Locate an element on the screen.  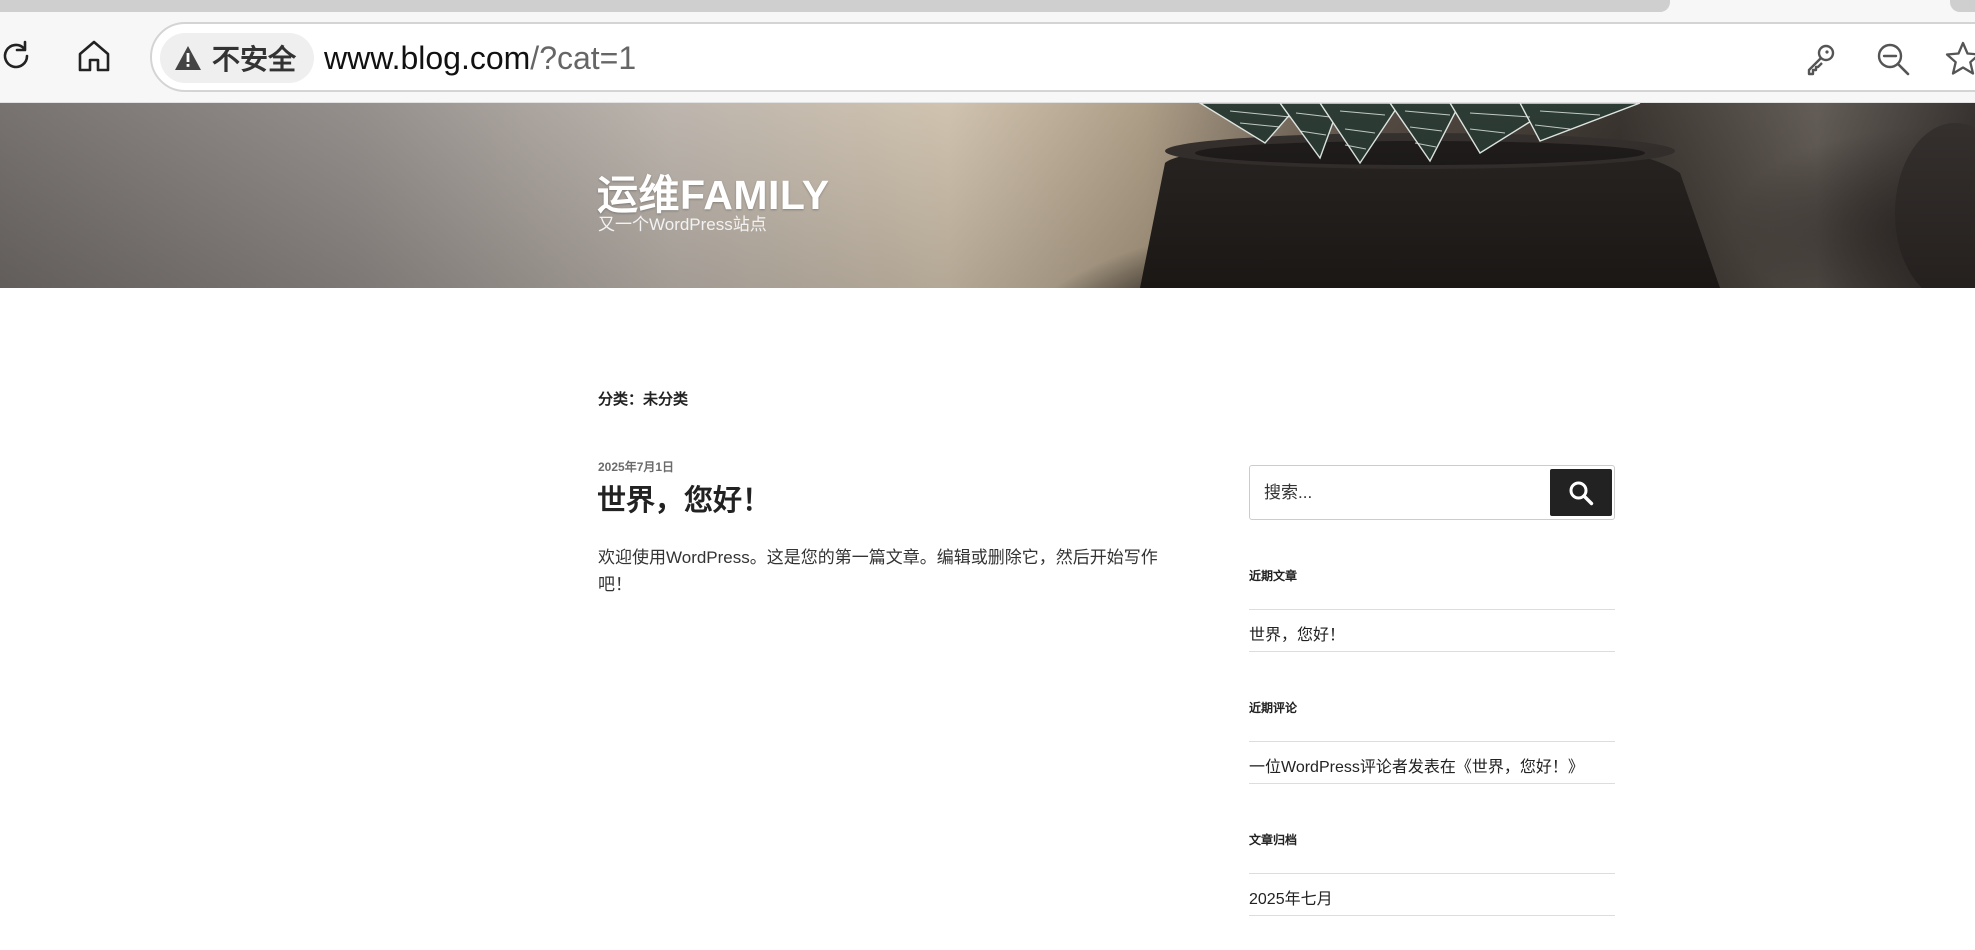
url-text: www.blog.com/?cat=1 is located at coordinates (480, 58).